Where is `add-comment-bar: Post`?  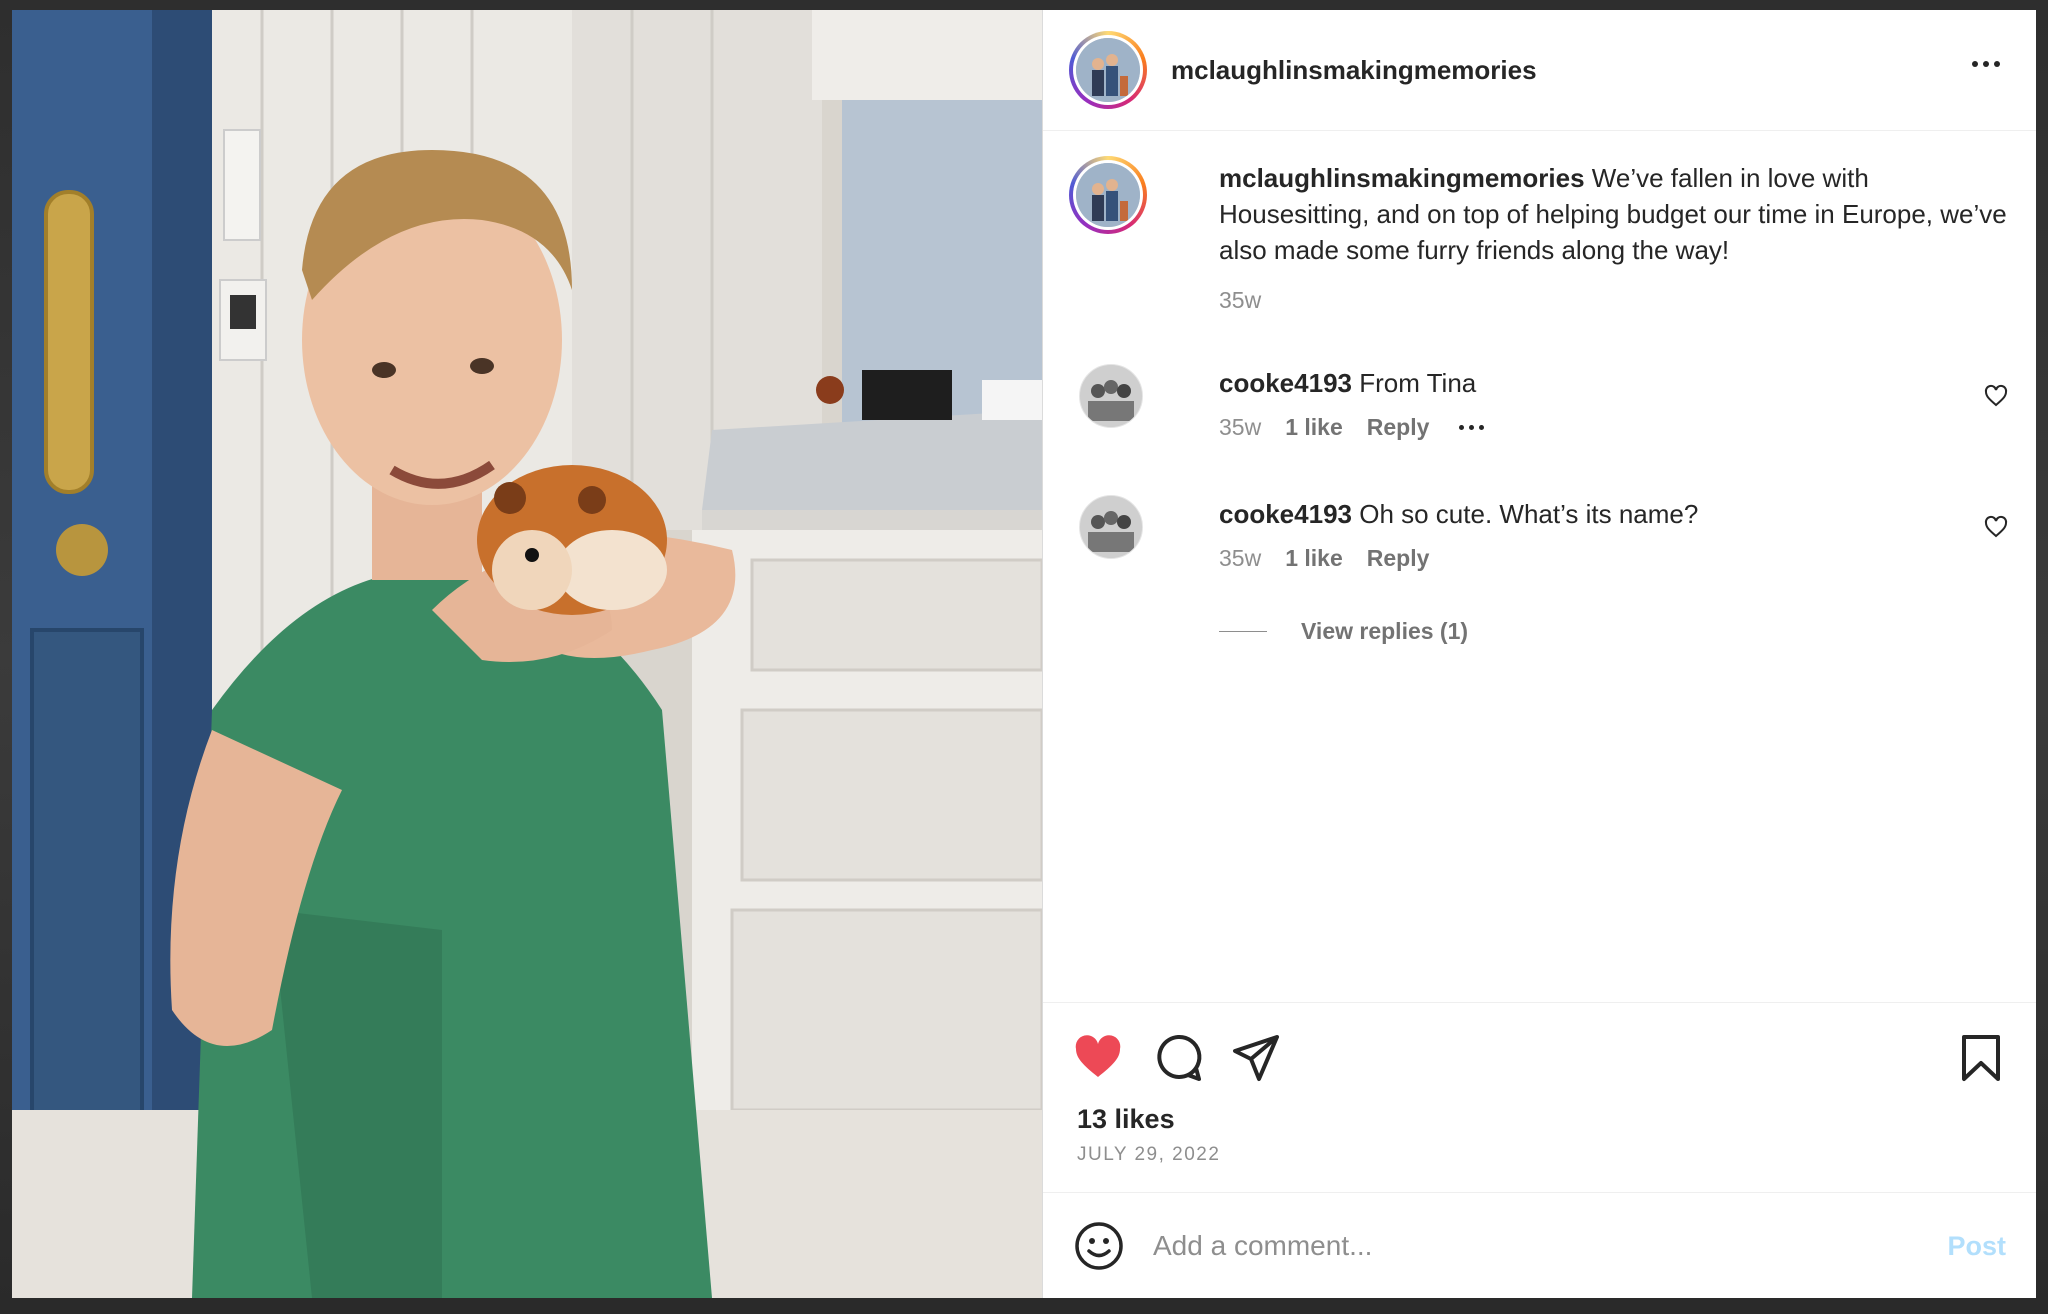
add-comment-bar: Post is located at coordinates (1539, 1245).